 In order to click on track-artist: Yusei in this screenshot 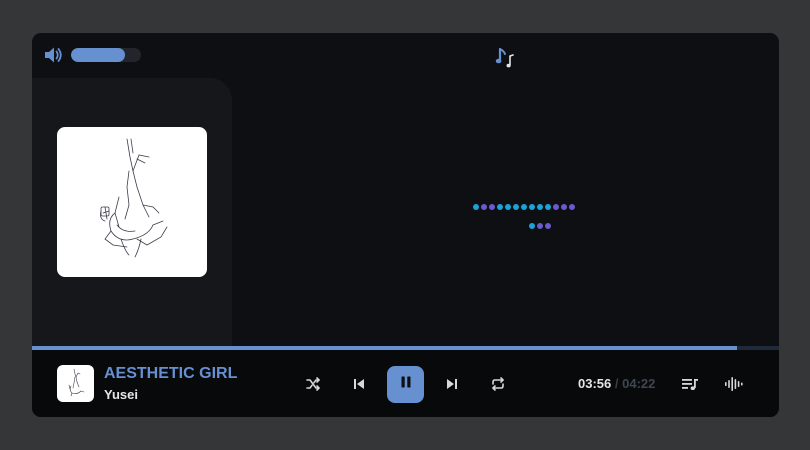, I will do `click(121, 394)`.